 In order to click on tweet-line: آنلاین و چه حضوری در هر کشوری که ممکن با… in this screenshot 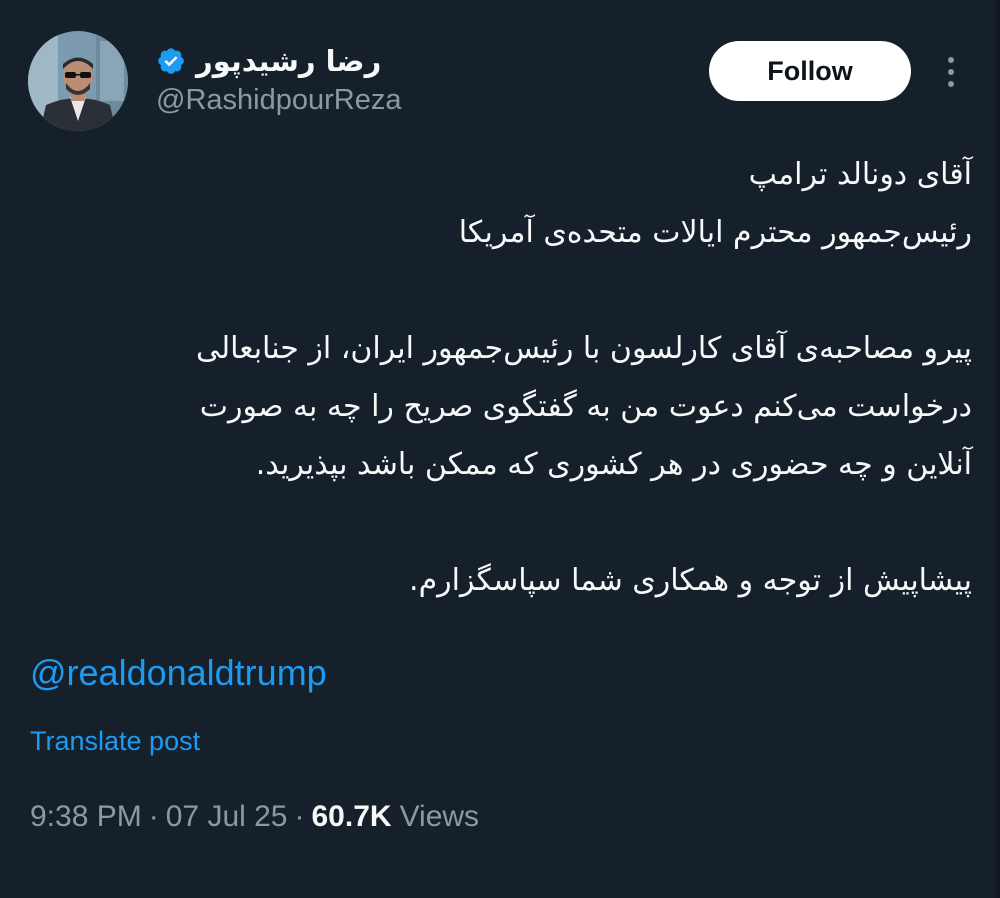, I will do `click(613, 464)`.